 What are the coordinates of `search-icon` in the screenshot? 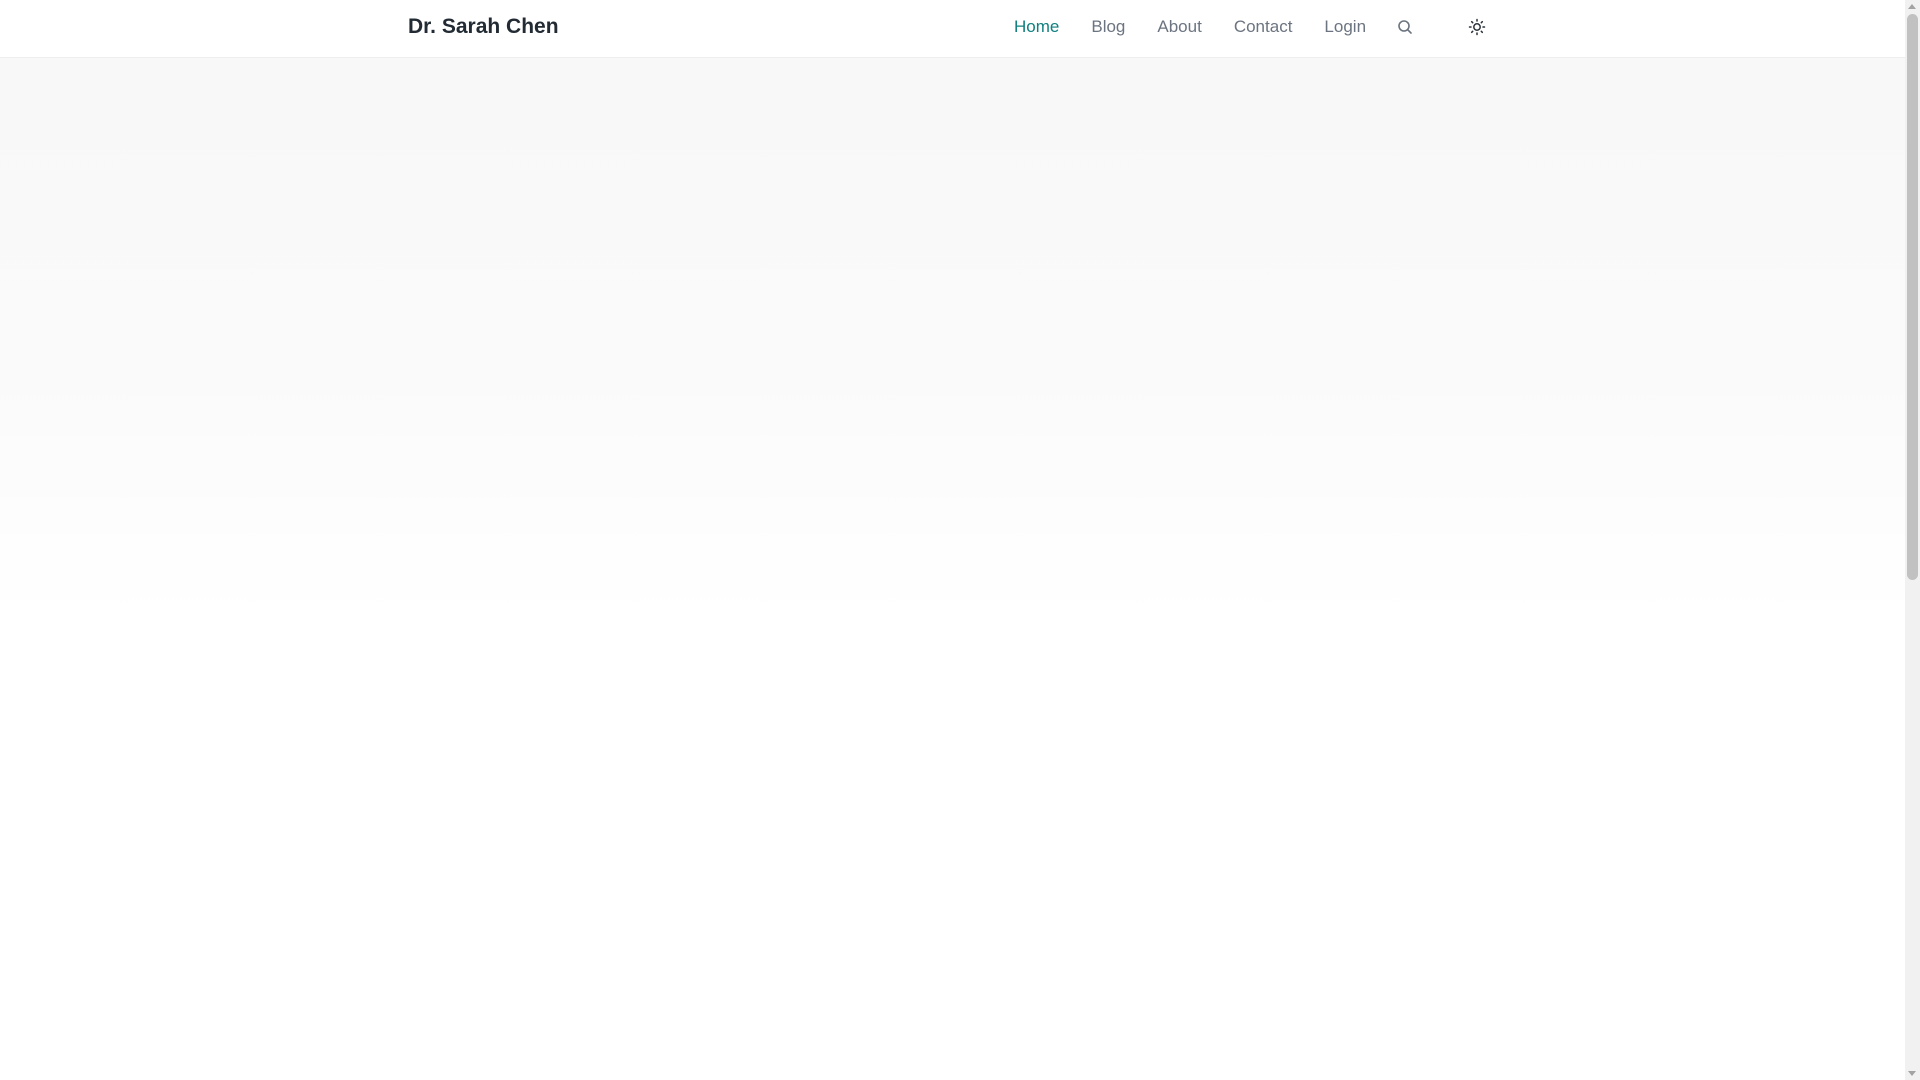 It's located at (1405, 27).